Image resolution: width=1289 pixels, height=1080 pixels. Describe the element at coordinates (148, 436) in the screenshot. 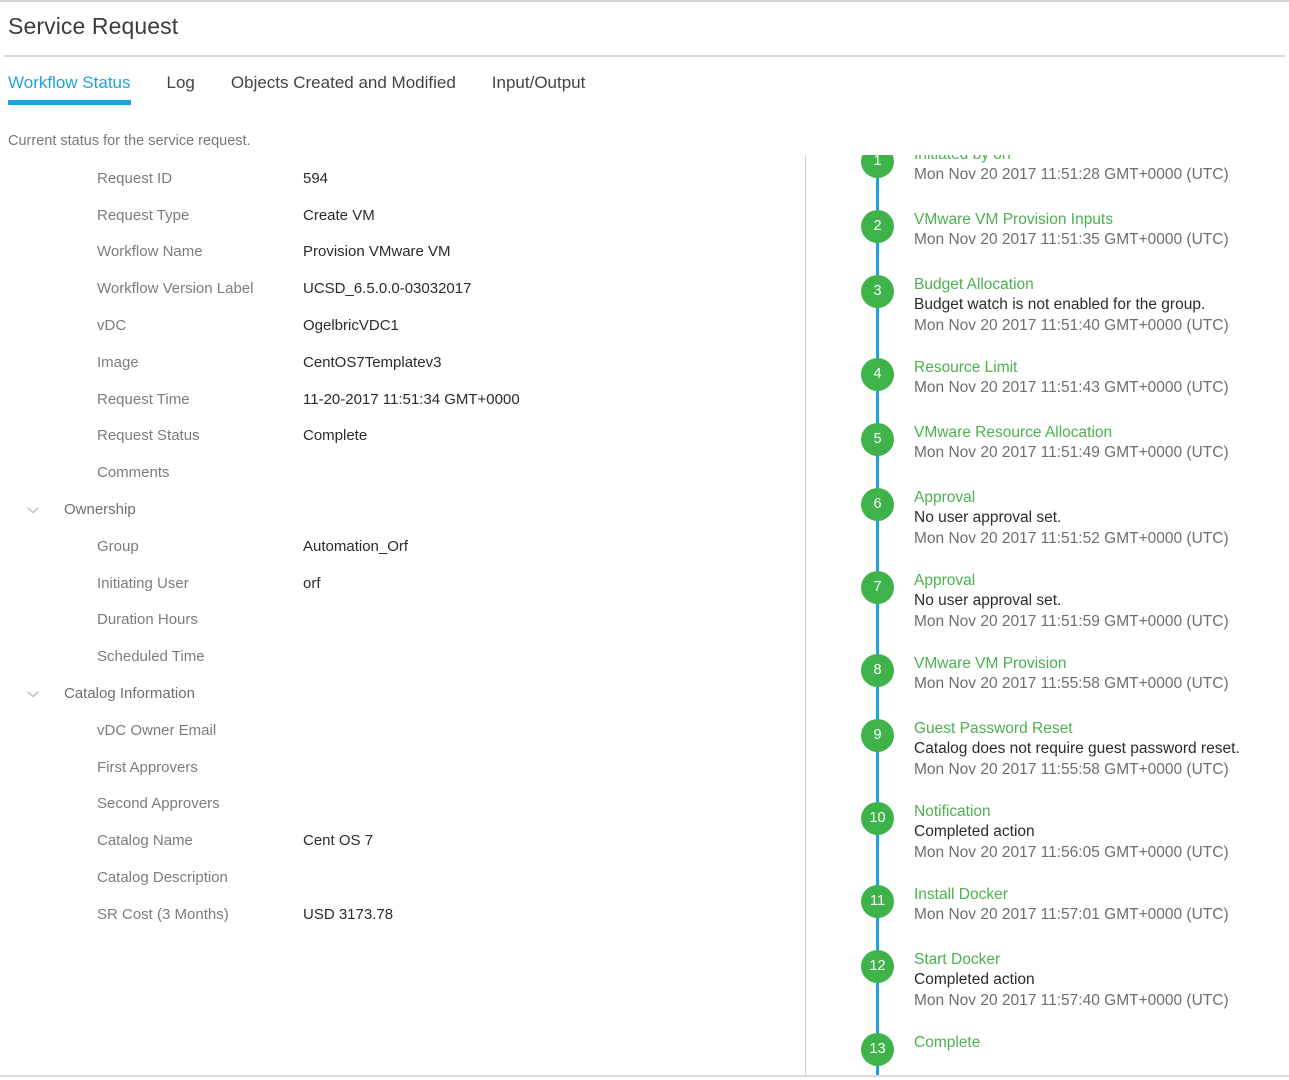

I see `field-label: Request Status` at that location.